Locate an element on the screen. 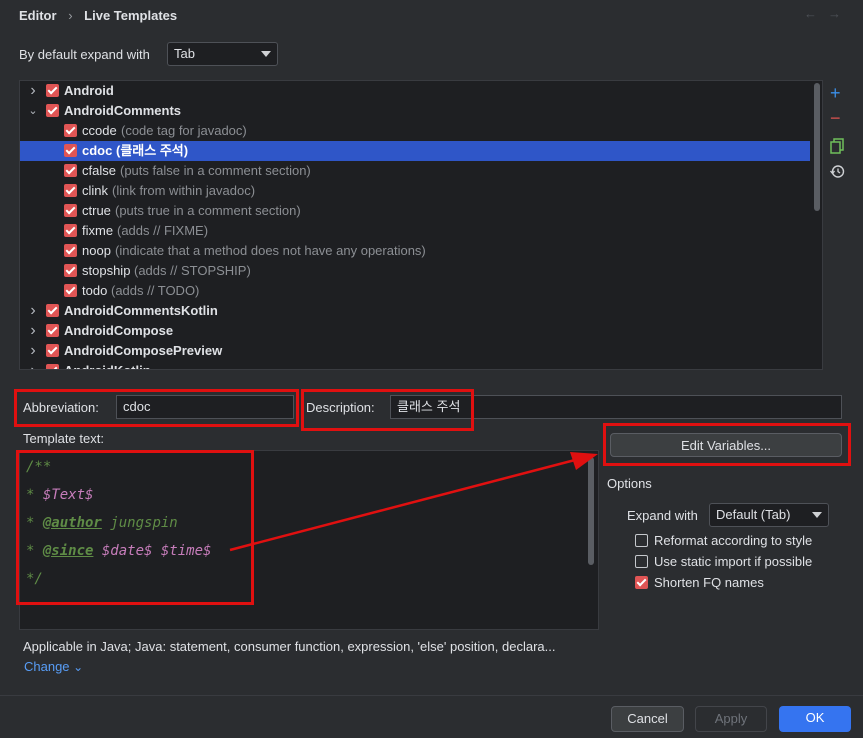  expand-with-label: Expand with is located at coordinates (662, 515).